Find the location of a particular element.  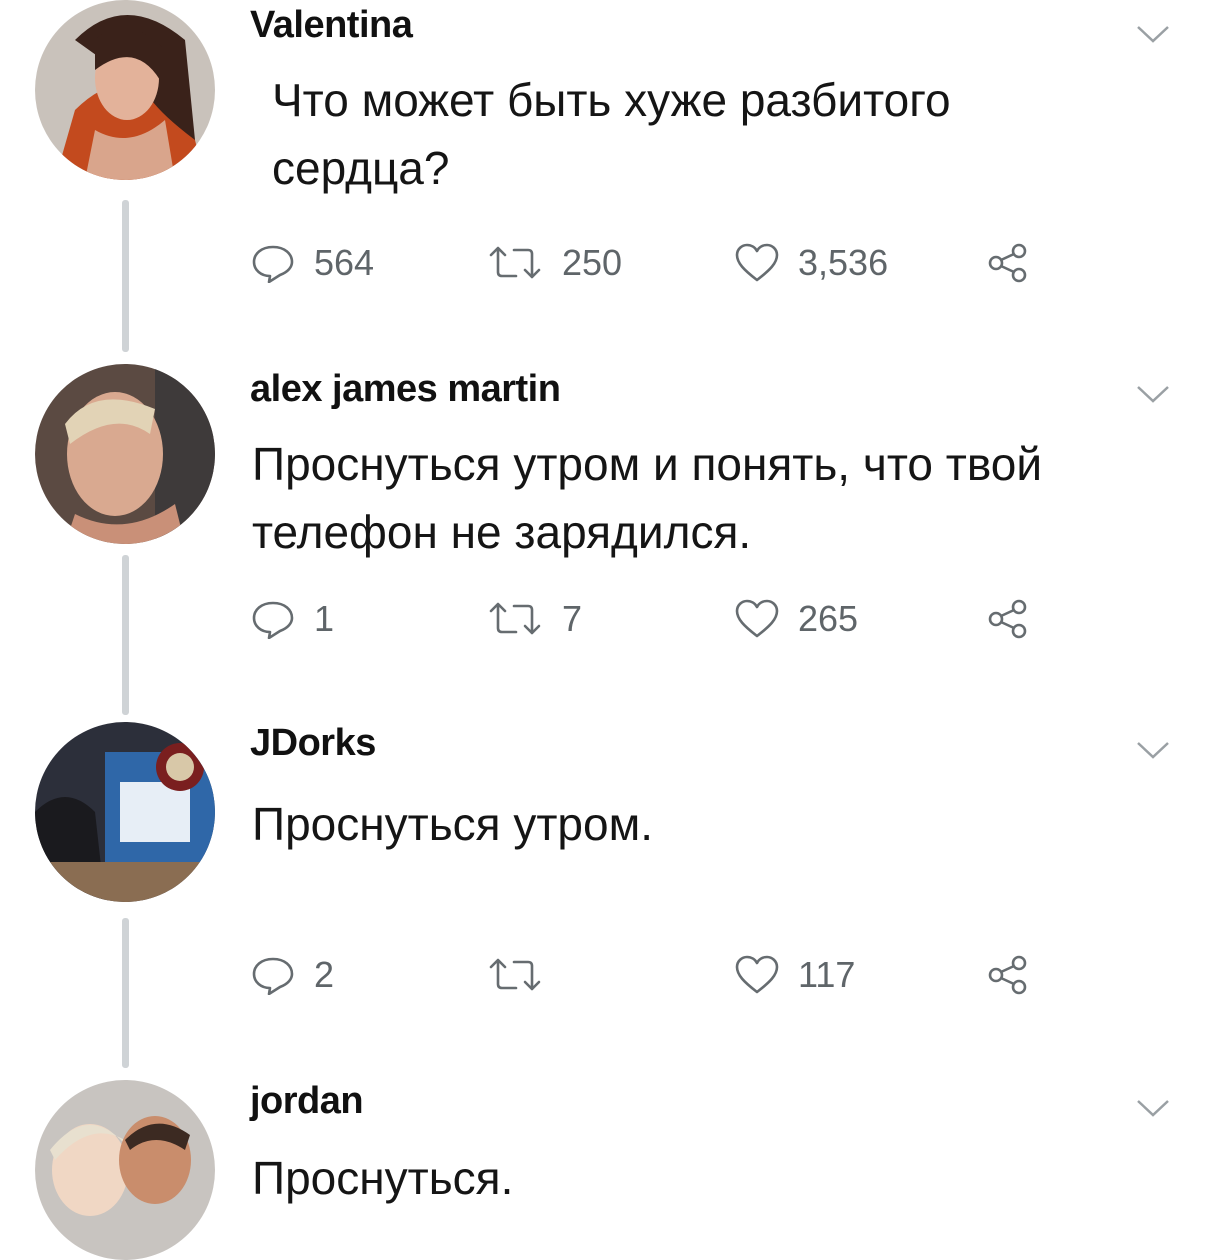

like-button: 265 is located at coordinates (796, 619).